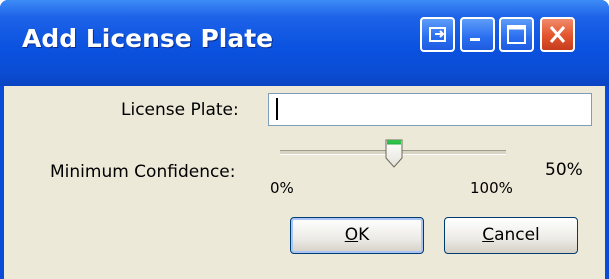 This screenshot has width=609, height=279. What do you see at coordinates (517, 235) in the screenshot?
I see `cancel-button-label: ancel` at bounding box center [517, 235].